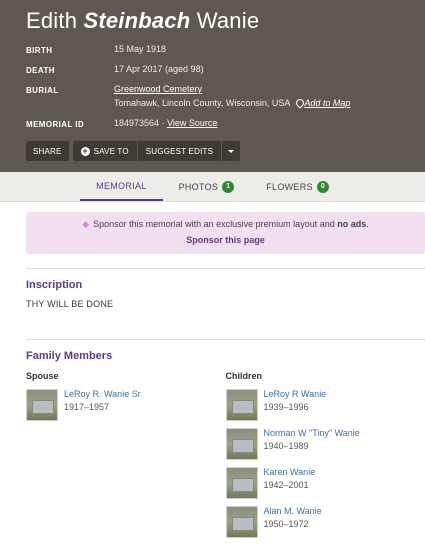  What do you see at coordinates (42, 376) in the screenshot?
I see `spouse-heading: Spouse` at bounding box center [42, 376].